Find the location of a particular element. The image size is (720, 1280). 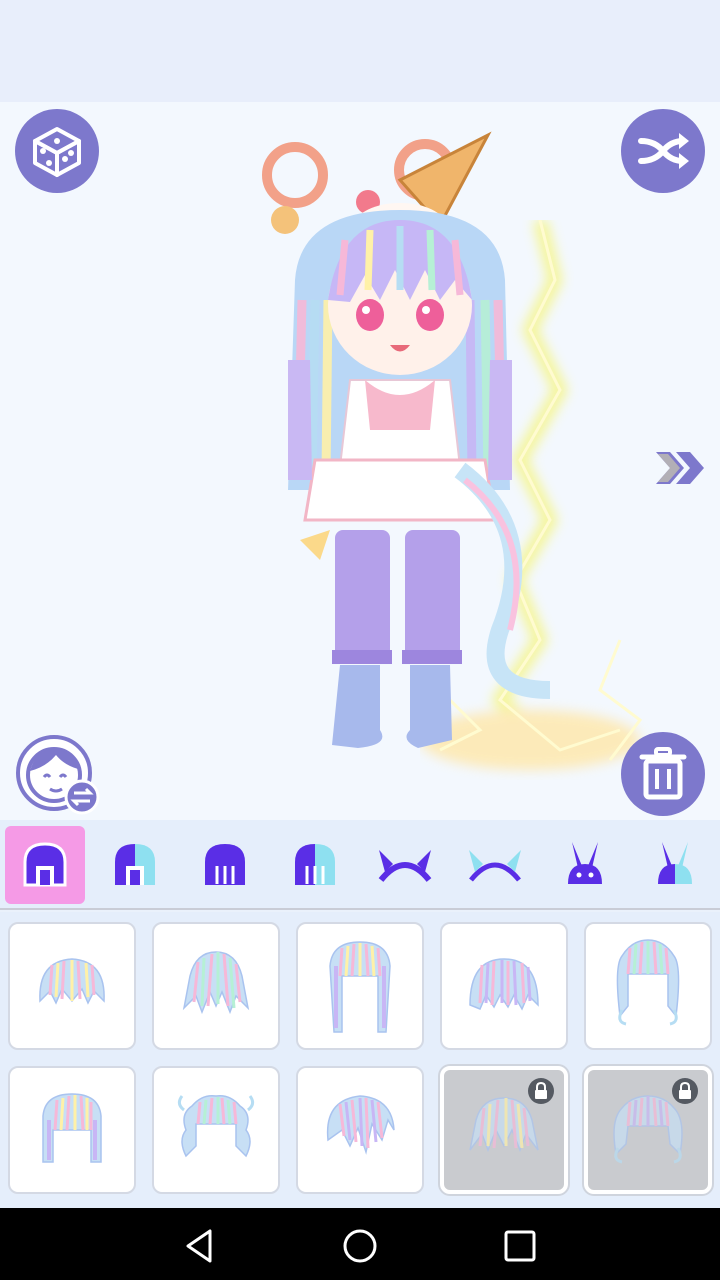

hair-long-icon is located at coordinates (225, 864).